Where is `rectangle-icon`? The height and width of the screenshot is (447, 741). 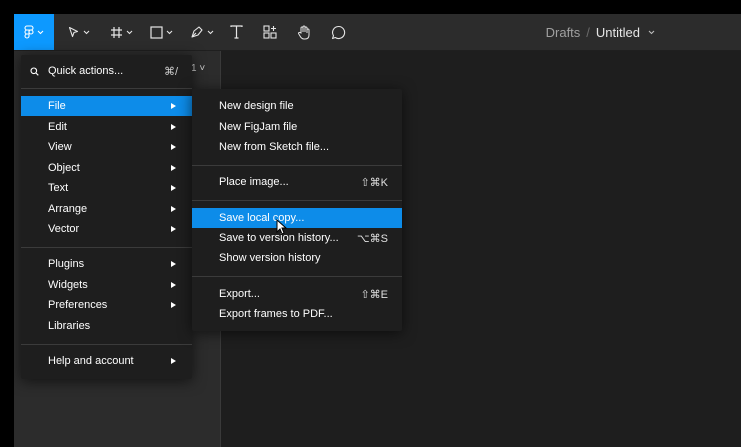 rectangle-icon is located at coordinates (156, 32).